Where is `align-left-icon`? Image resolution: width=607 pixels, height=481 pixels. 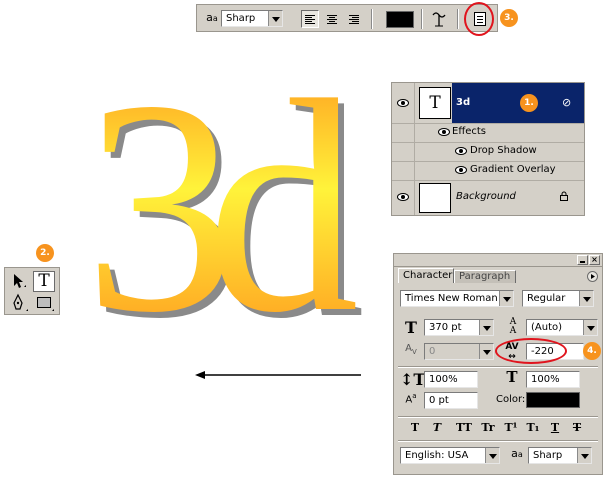
align-left-icon is located at coordinates (310, 19).